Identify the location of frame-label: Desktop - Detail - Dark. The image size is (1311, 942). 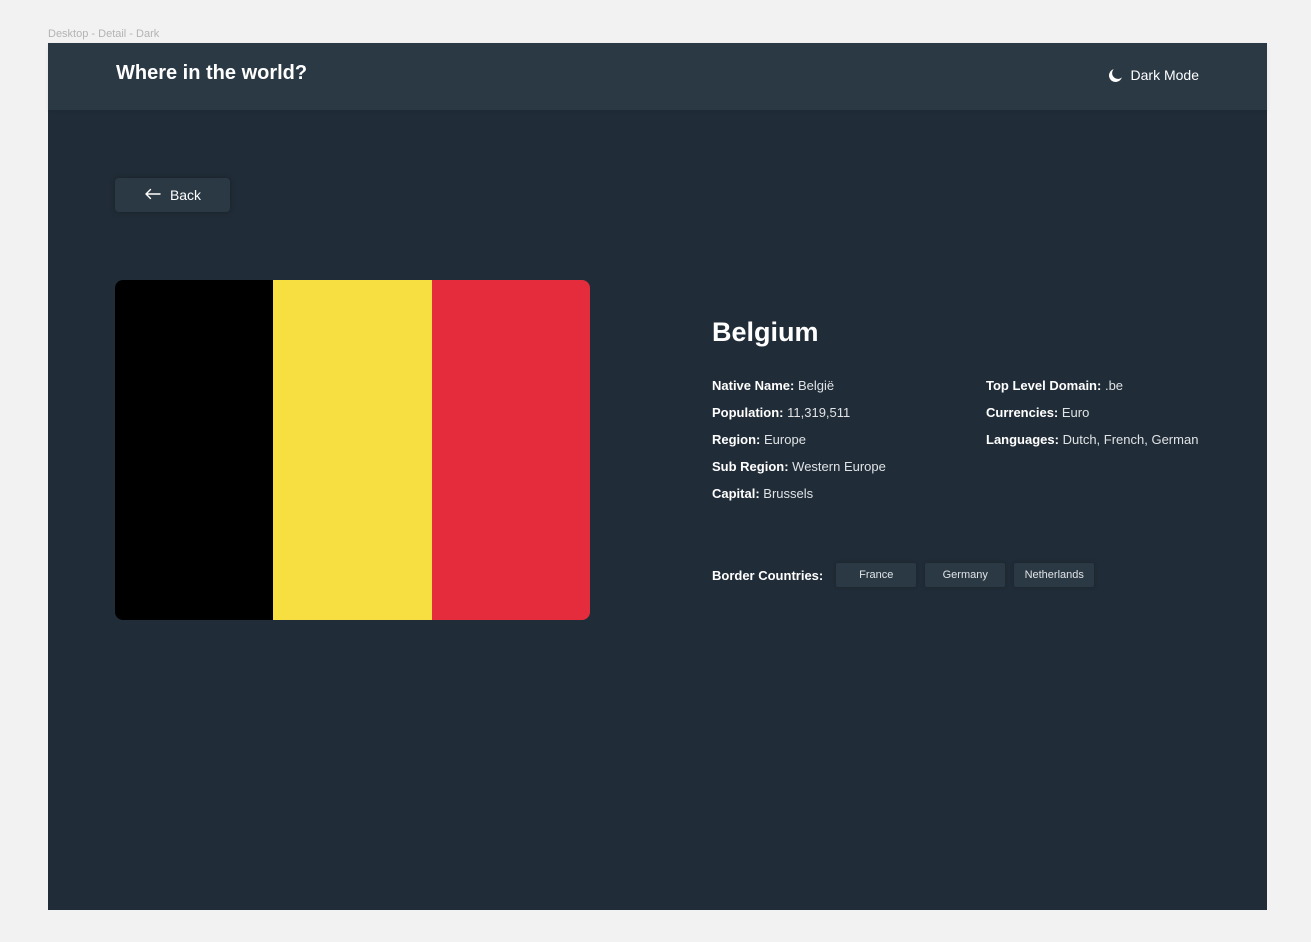
(104, 34).